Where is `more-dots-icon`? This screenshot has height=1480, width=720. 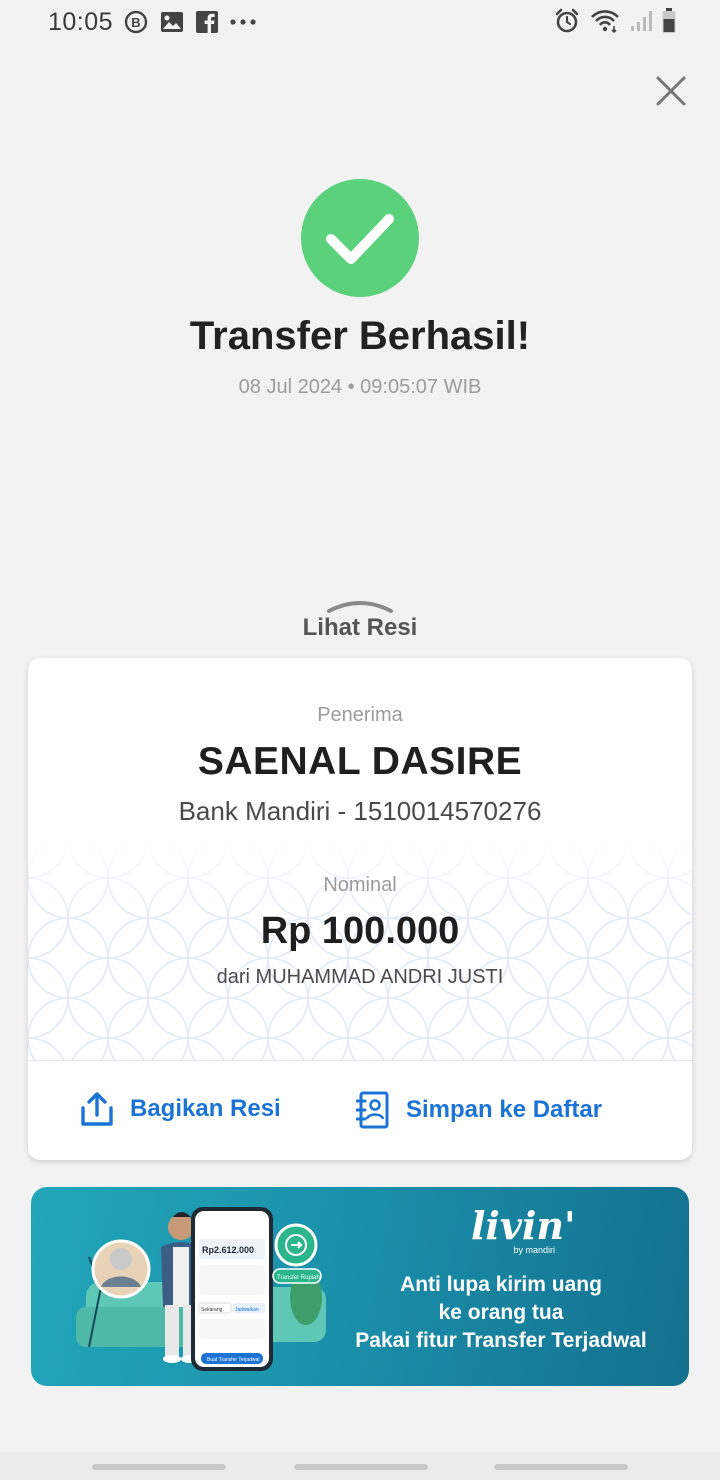
more-dots-icon is located at coordinates (243, 22).